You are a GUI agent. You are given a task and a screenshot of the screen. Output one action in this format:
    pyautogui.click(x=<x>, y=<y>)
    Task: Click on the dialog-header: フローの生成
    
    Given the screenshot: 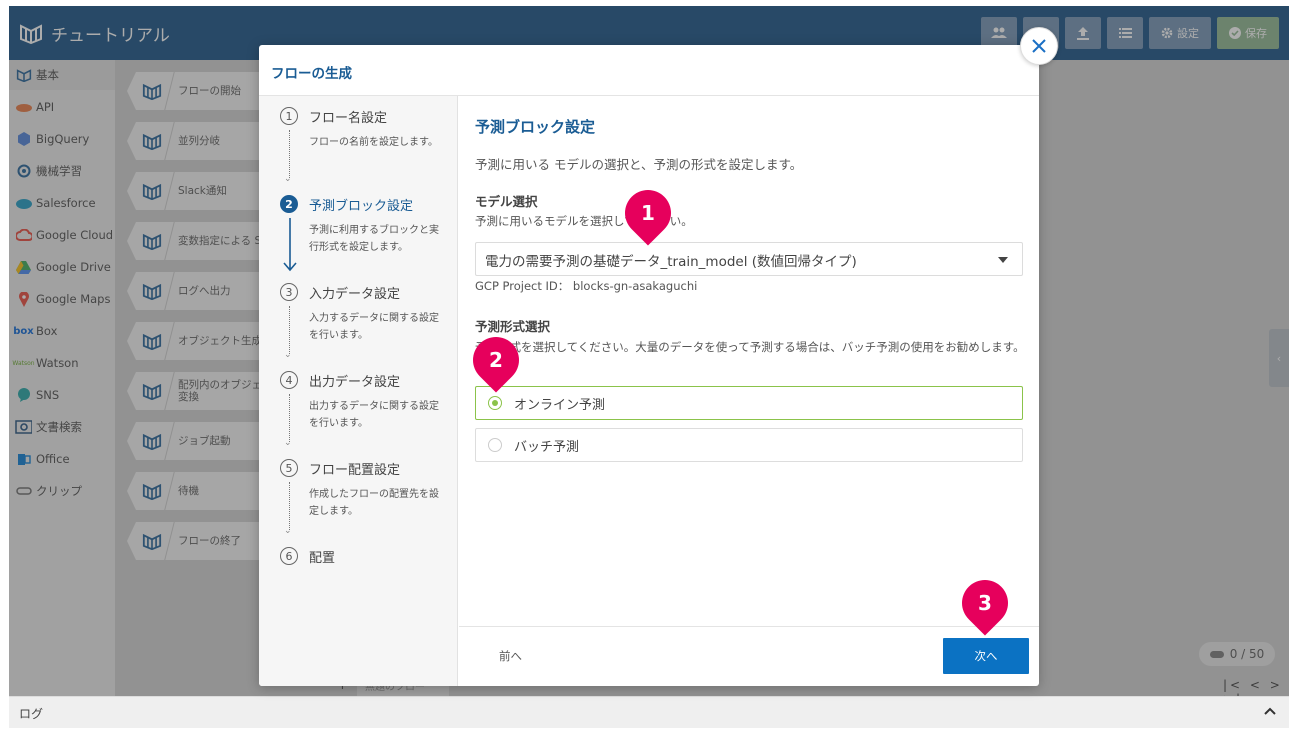 What is the action you would take?
    pyautogui.click(x=649, y=70)
    